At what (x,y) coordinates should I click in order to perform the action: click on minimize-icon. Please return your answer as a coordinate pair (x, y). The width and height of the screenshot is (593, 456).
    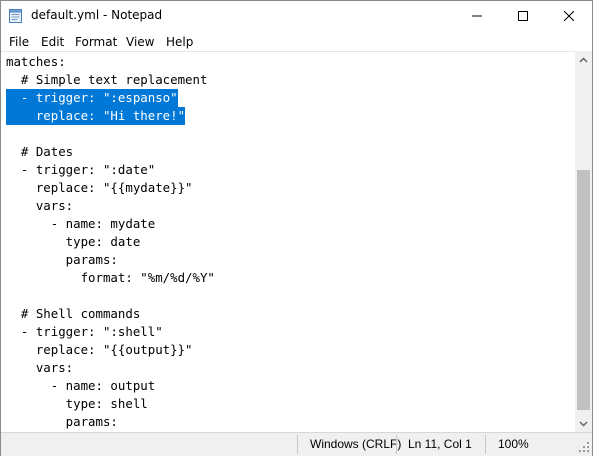
    Looking at the image, I should click on (477, 16).